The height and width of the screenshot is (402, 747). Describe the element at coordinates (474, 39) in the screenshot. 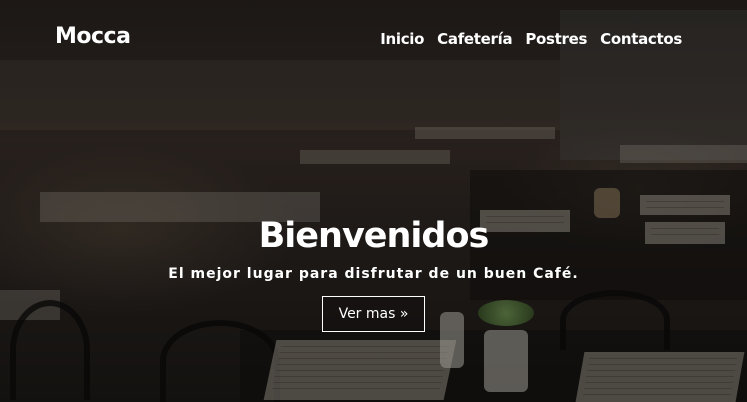

I see `nav-link-cafeteria: Cafetería` at that location.